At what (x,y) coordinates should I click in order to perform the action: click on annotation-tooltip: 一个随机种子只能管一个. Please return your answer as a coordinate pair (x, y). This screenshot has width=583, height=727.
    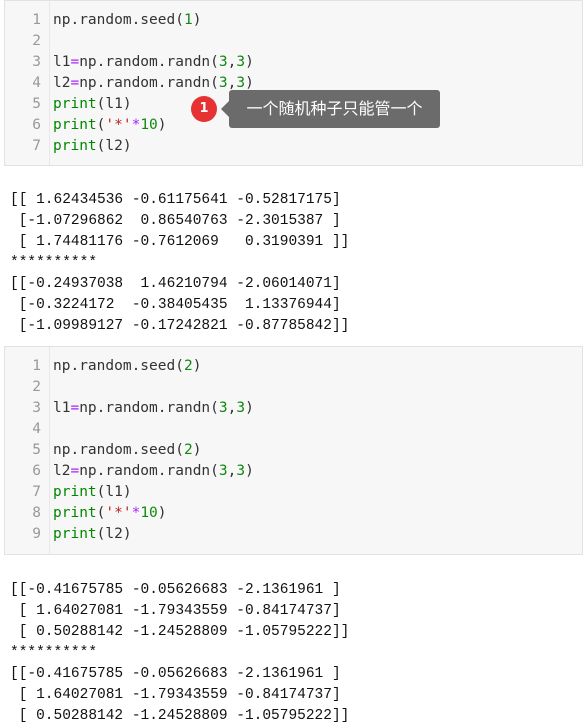
    Looking at the image, I should click on (334, 109).